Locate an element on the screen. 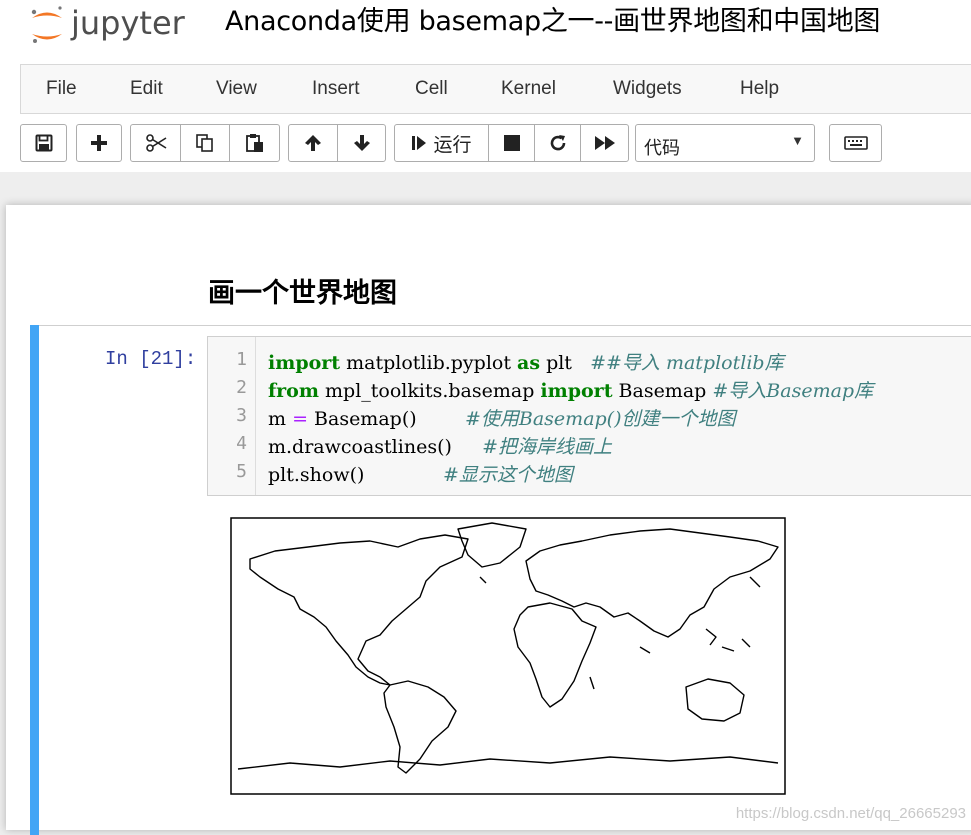 Image resolution: width=971 pixels, height=835 pixels. restart-button is located at coordinates (557, 143).